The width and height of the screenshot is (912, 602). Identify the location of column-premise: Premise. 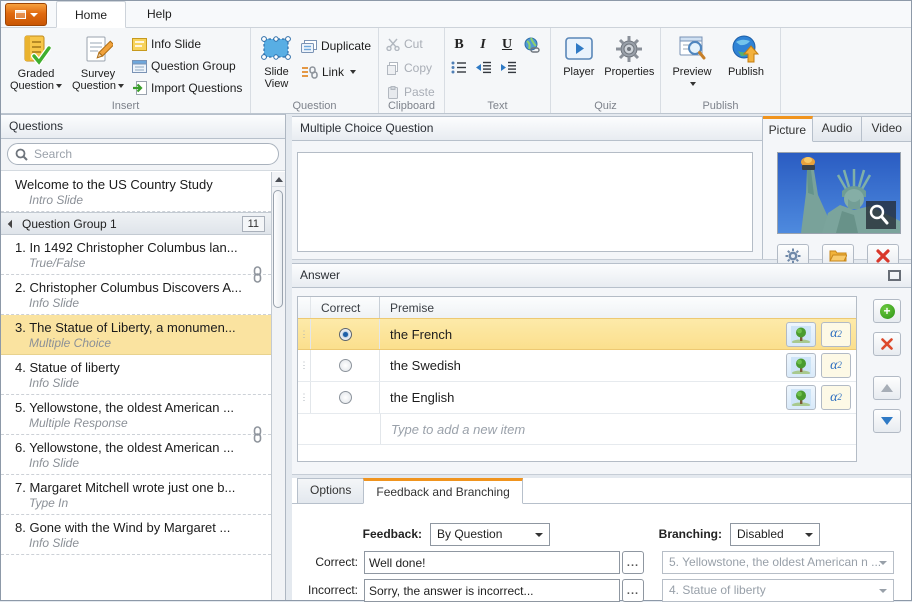
(412, 307).